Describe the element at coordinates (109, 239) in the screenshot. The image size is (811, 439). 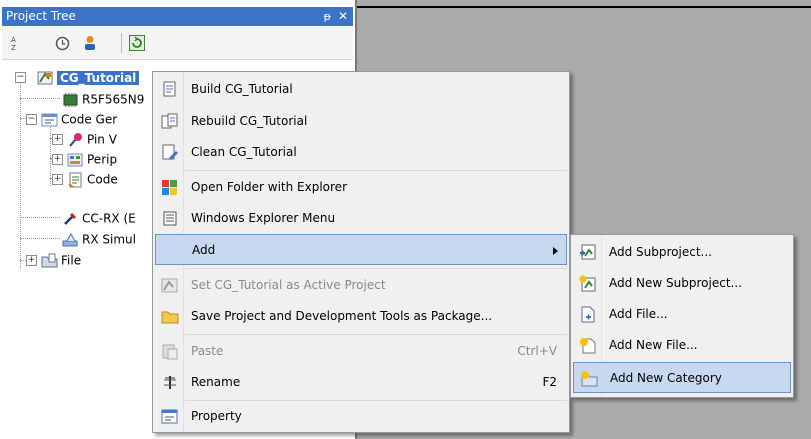
I see `tree-item-label: RX Simul` at that location.